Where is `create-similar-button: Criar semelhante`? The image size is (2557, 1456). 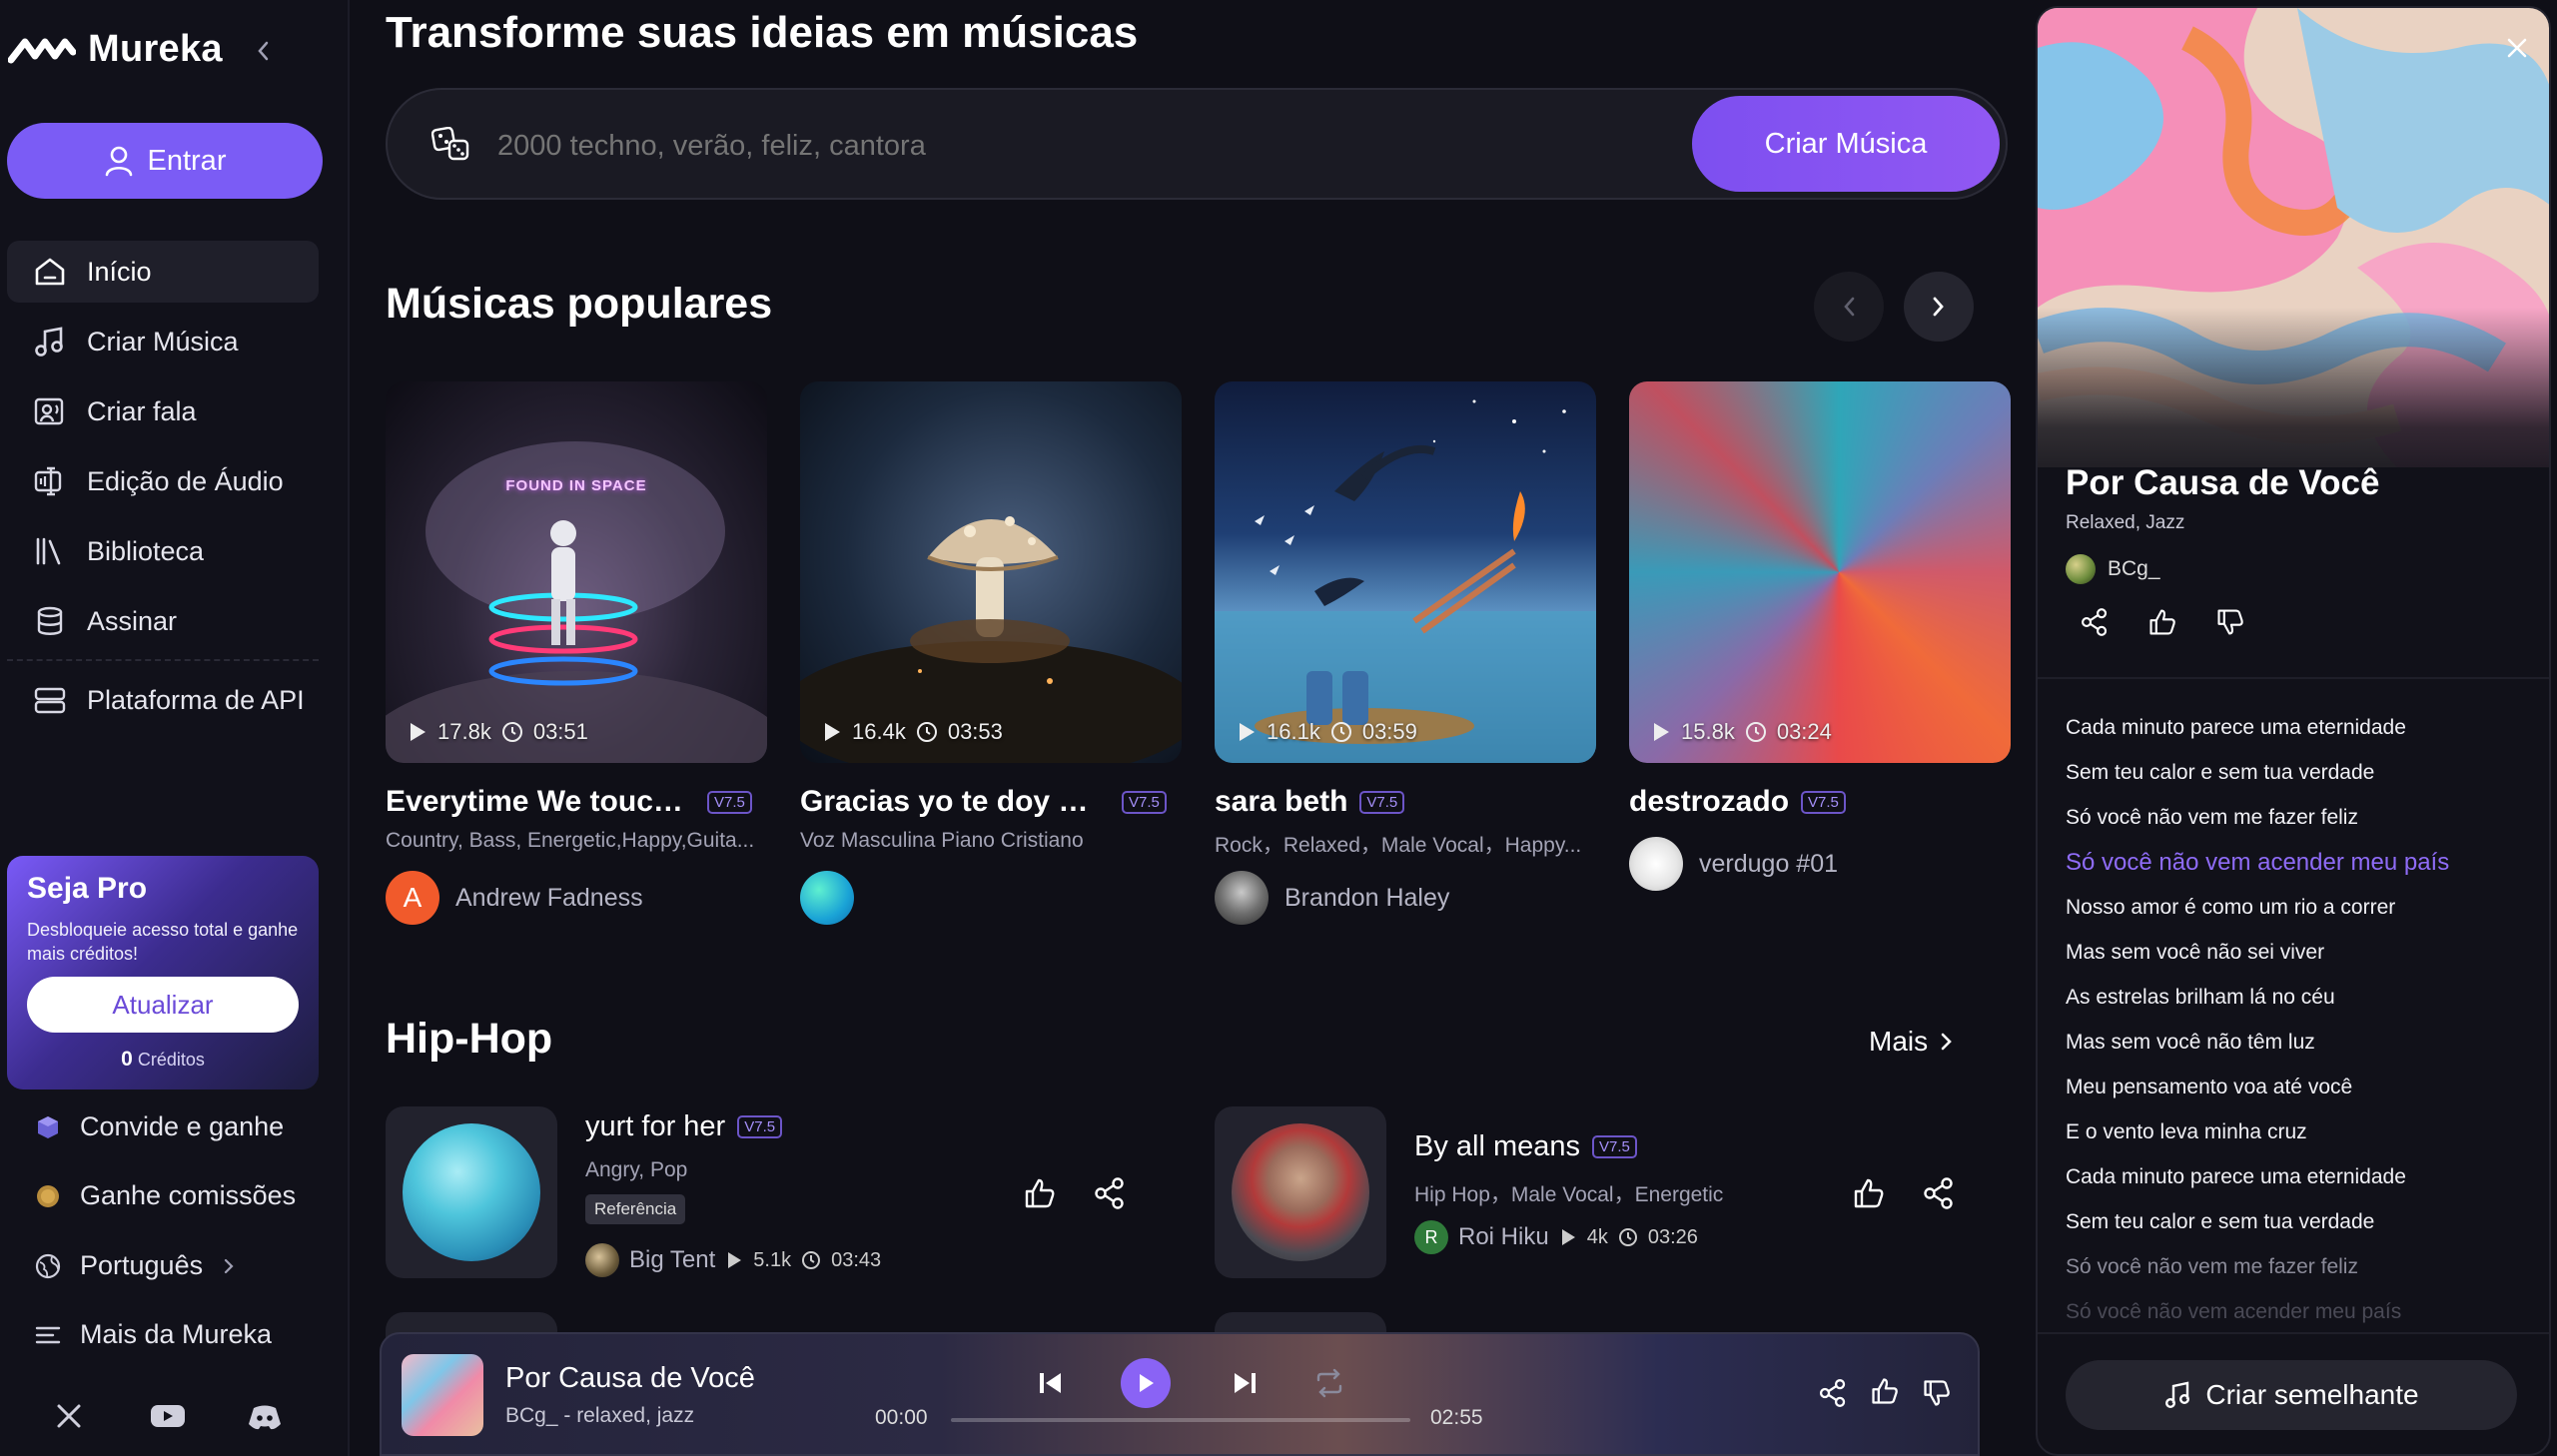 create-similar-button: Criar semelhante is located at coordinates (2291, 1395).